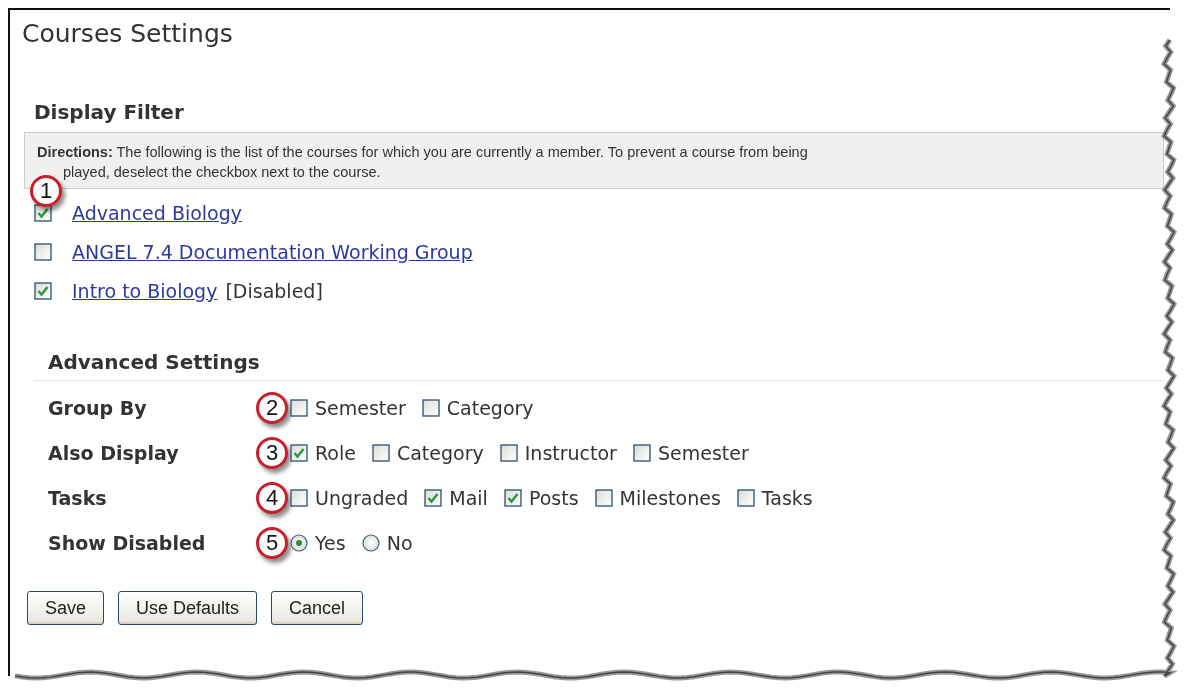 The image size is (1191, 699). Describe the element at coordinates (274, 290) in the screenshot. I see `course-status: [Disabled]` at that location.